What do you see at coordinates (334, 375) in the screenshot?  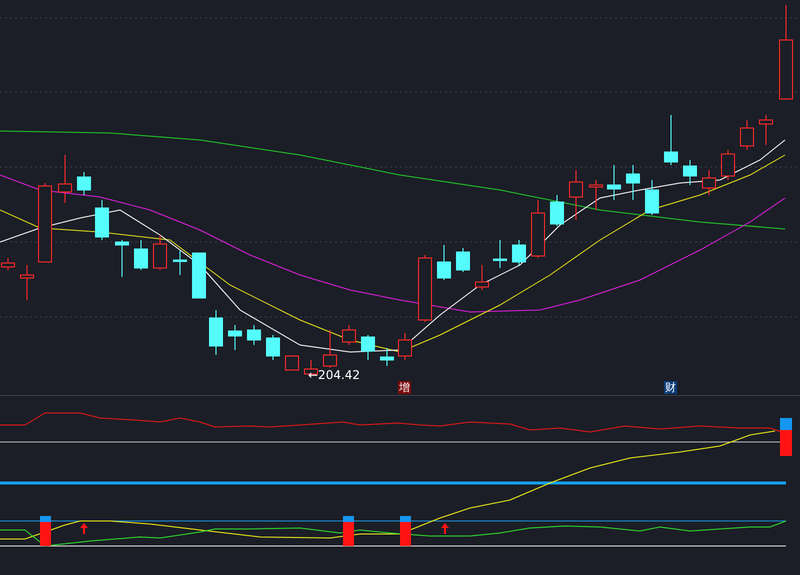 I see `low-price-label: ←204.42` at bounding box center [334, 375].